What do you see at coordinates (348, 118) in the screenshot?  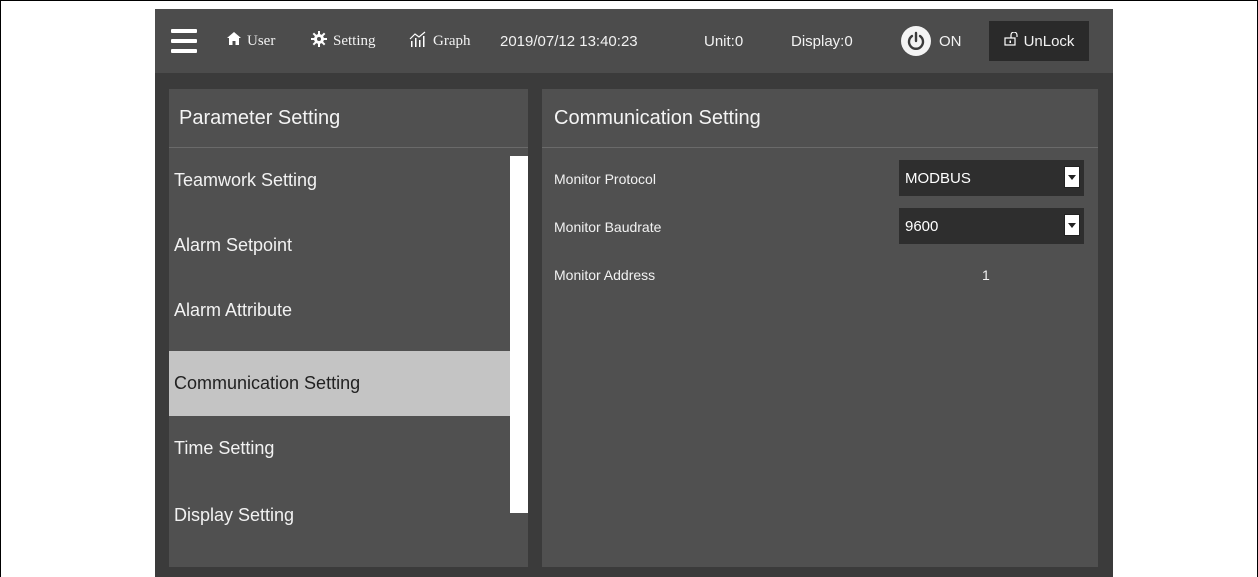 I see `parameter-setting-title: Parameter Setting` at bounding box center [348, 118].